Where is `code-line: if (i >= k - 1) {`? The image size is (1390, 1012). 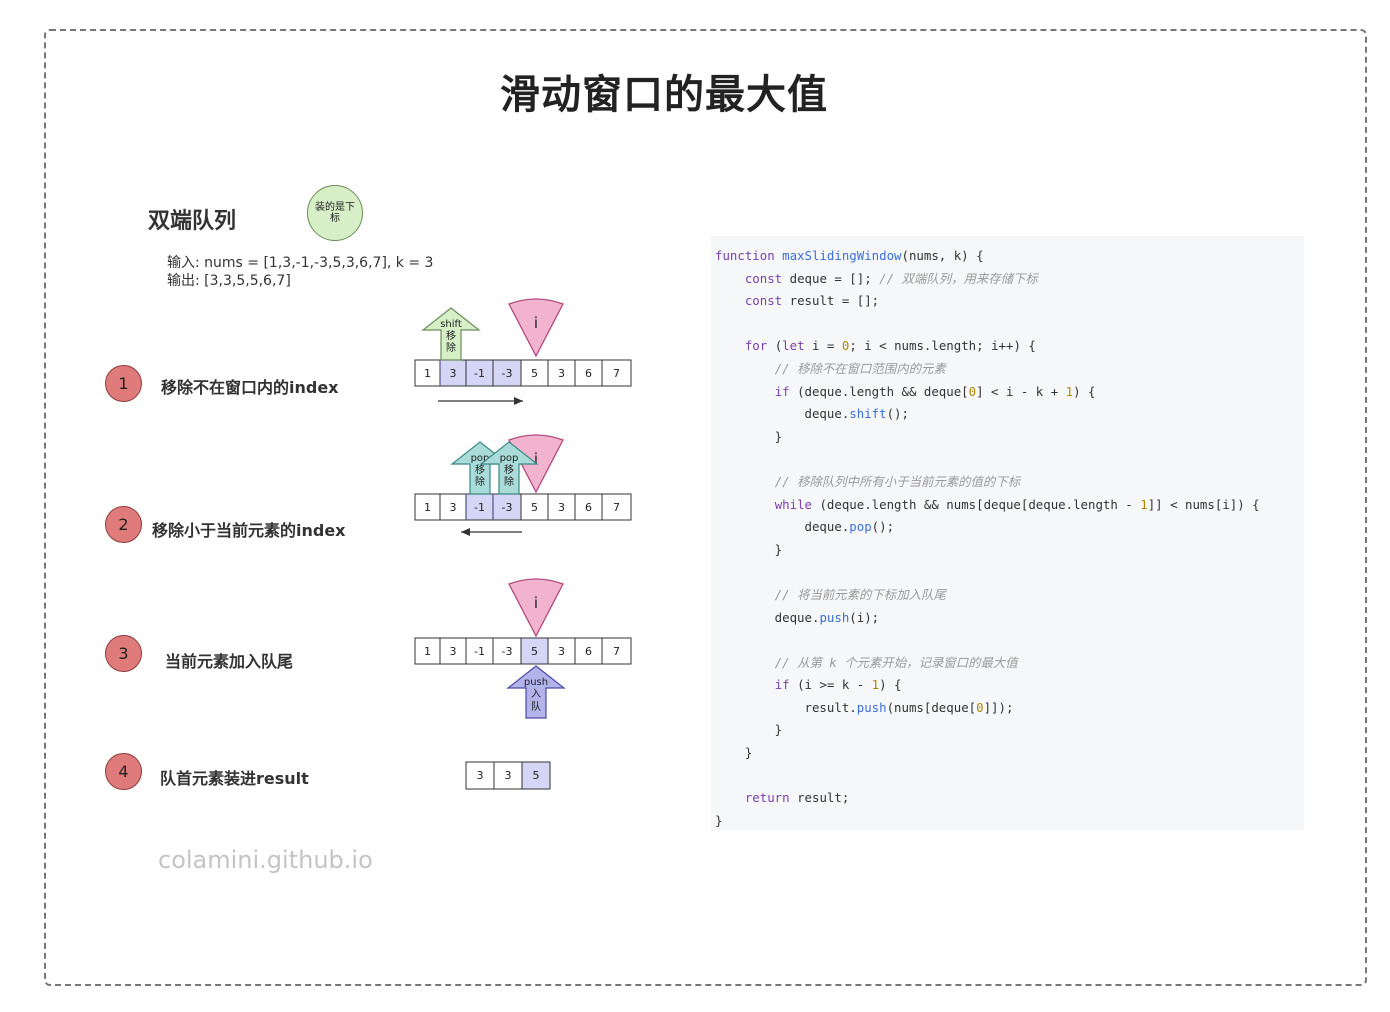 code-line: if (i >= k - 1) { is located at coordinates (1009, 685).